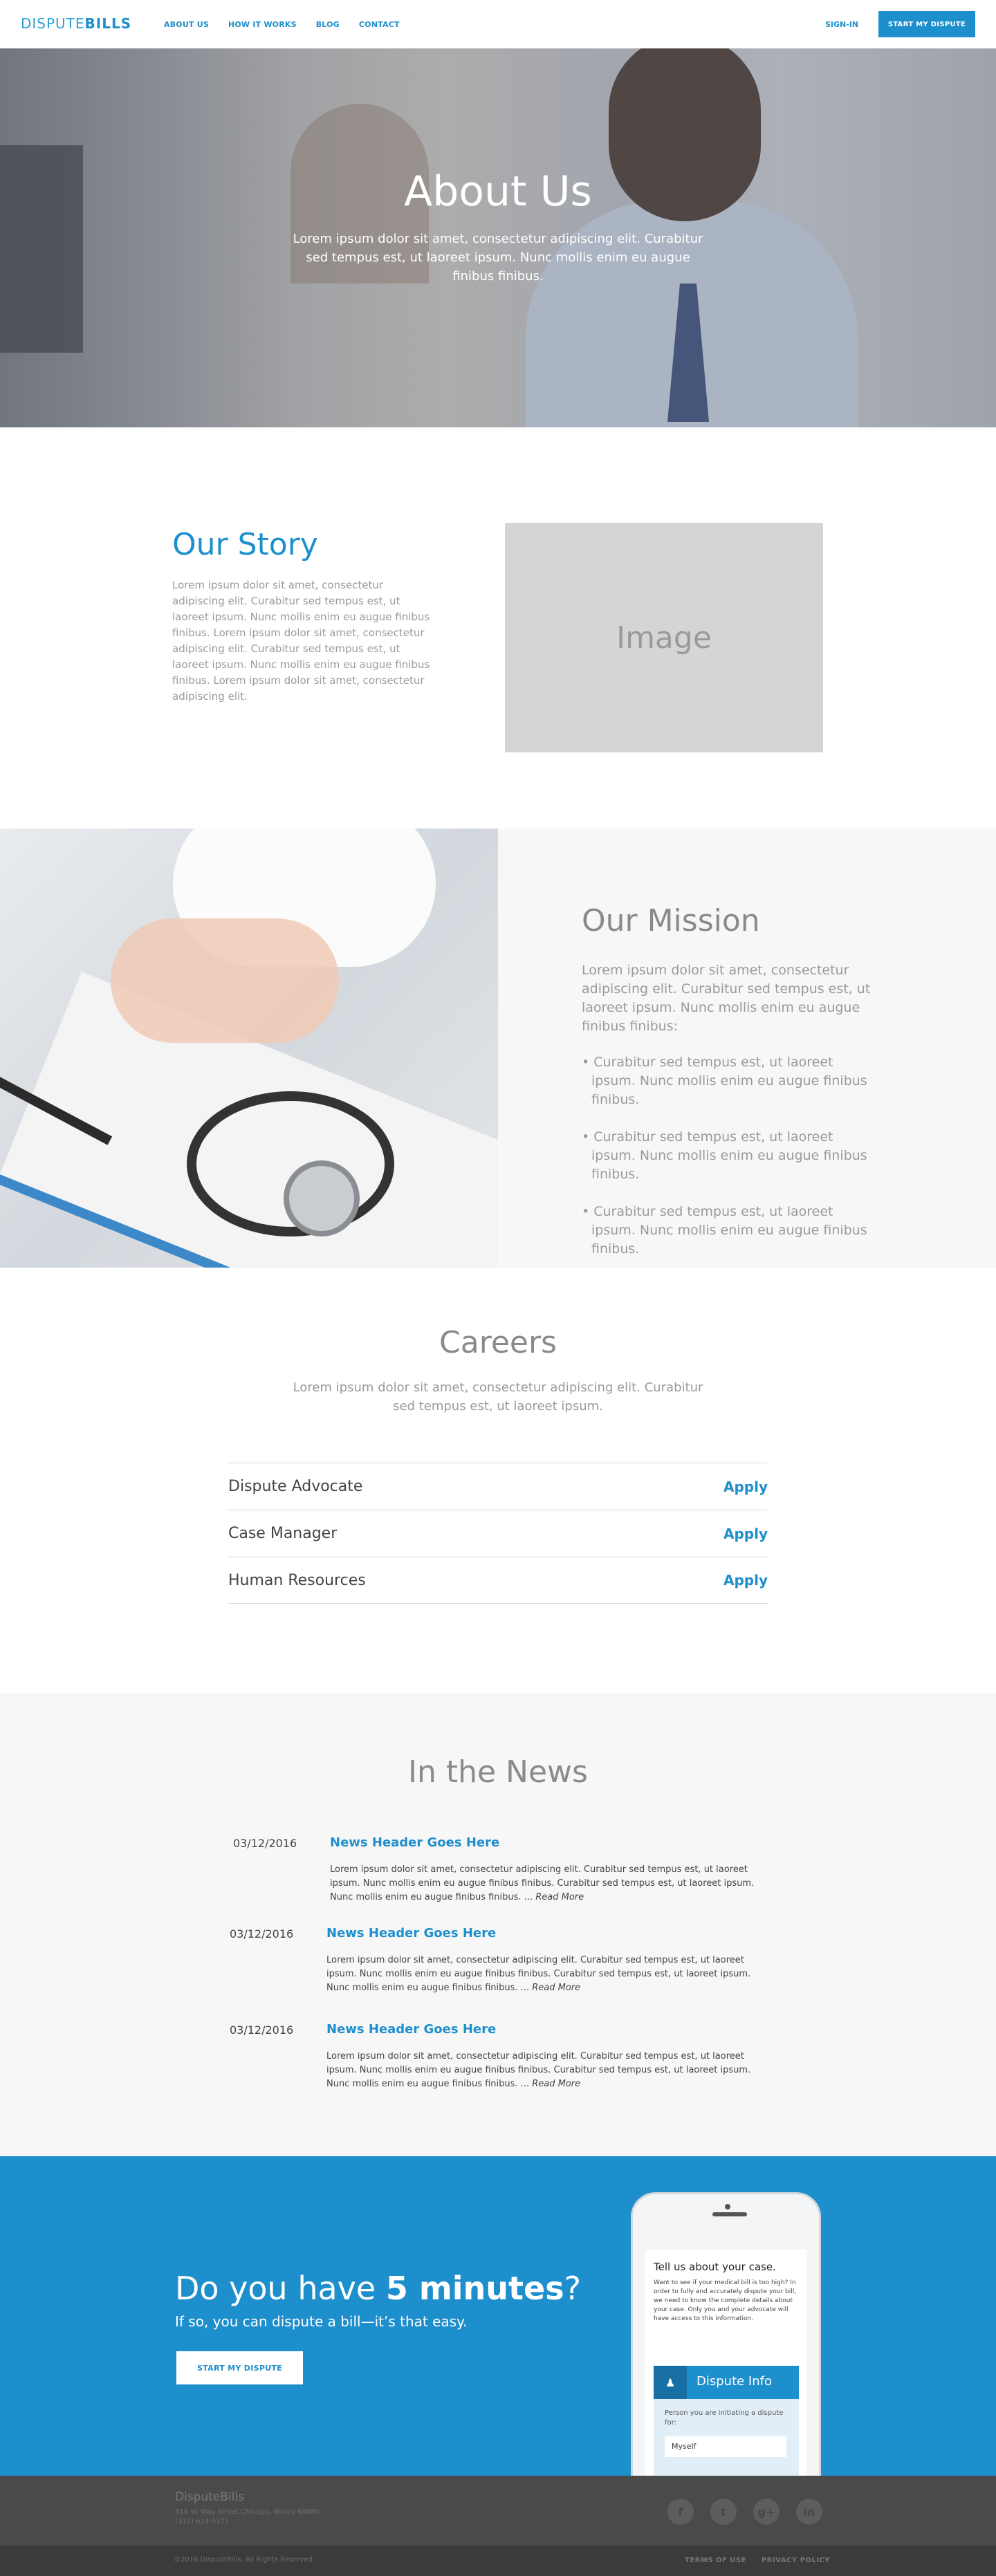 The height and width of the screenshot is (2576, 996). I want to click on cta-heading: Do you have 5 minutes?, so click(378, 2289).